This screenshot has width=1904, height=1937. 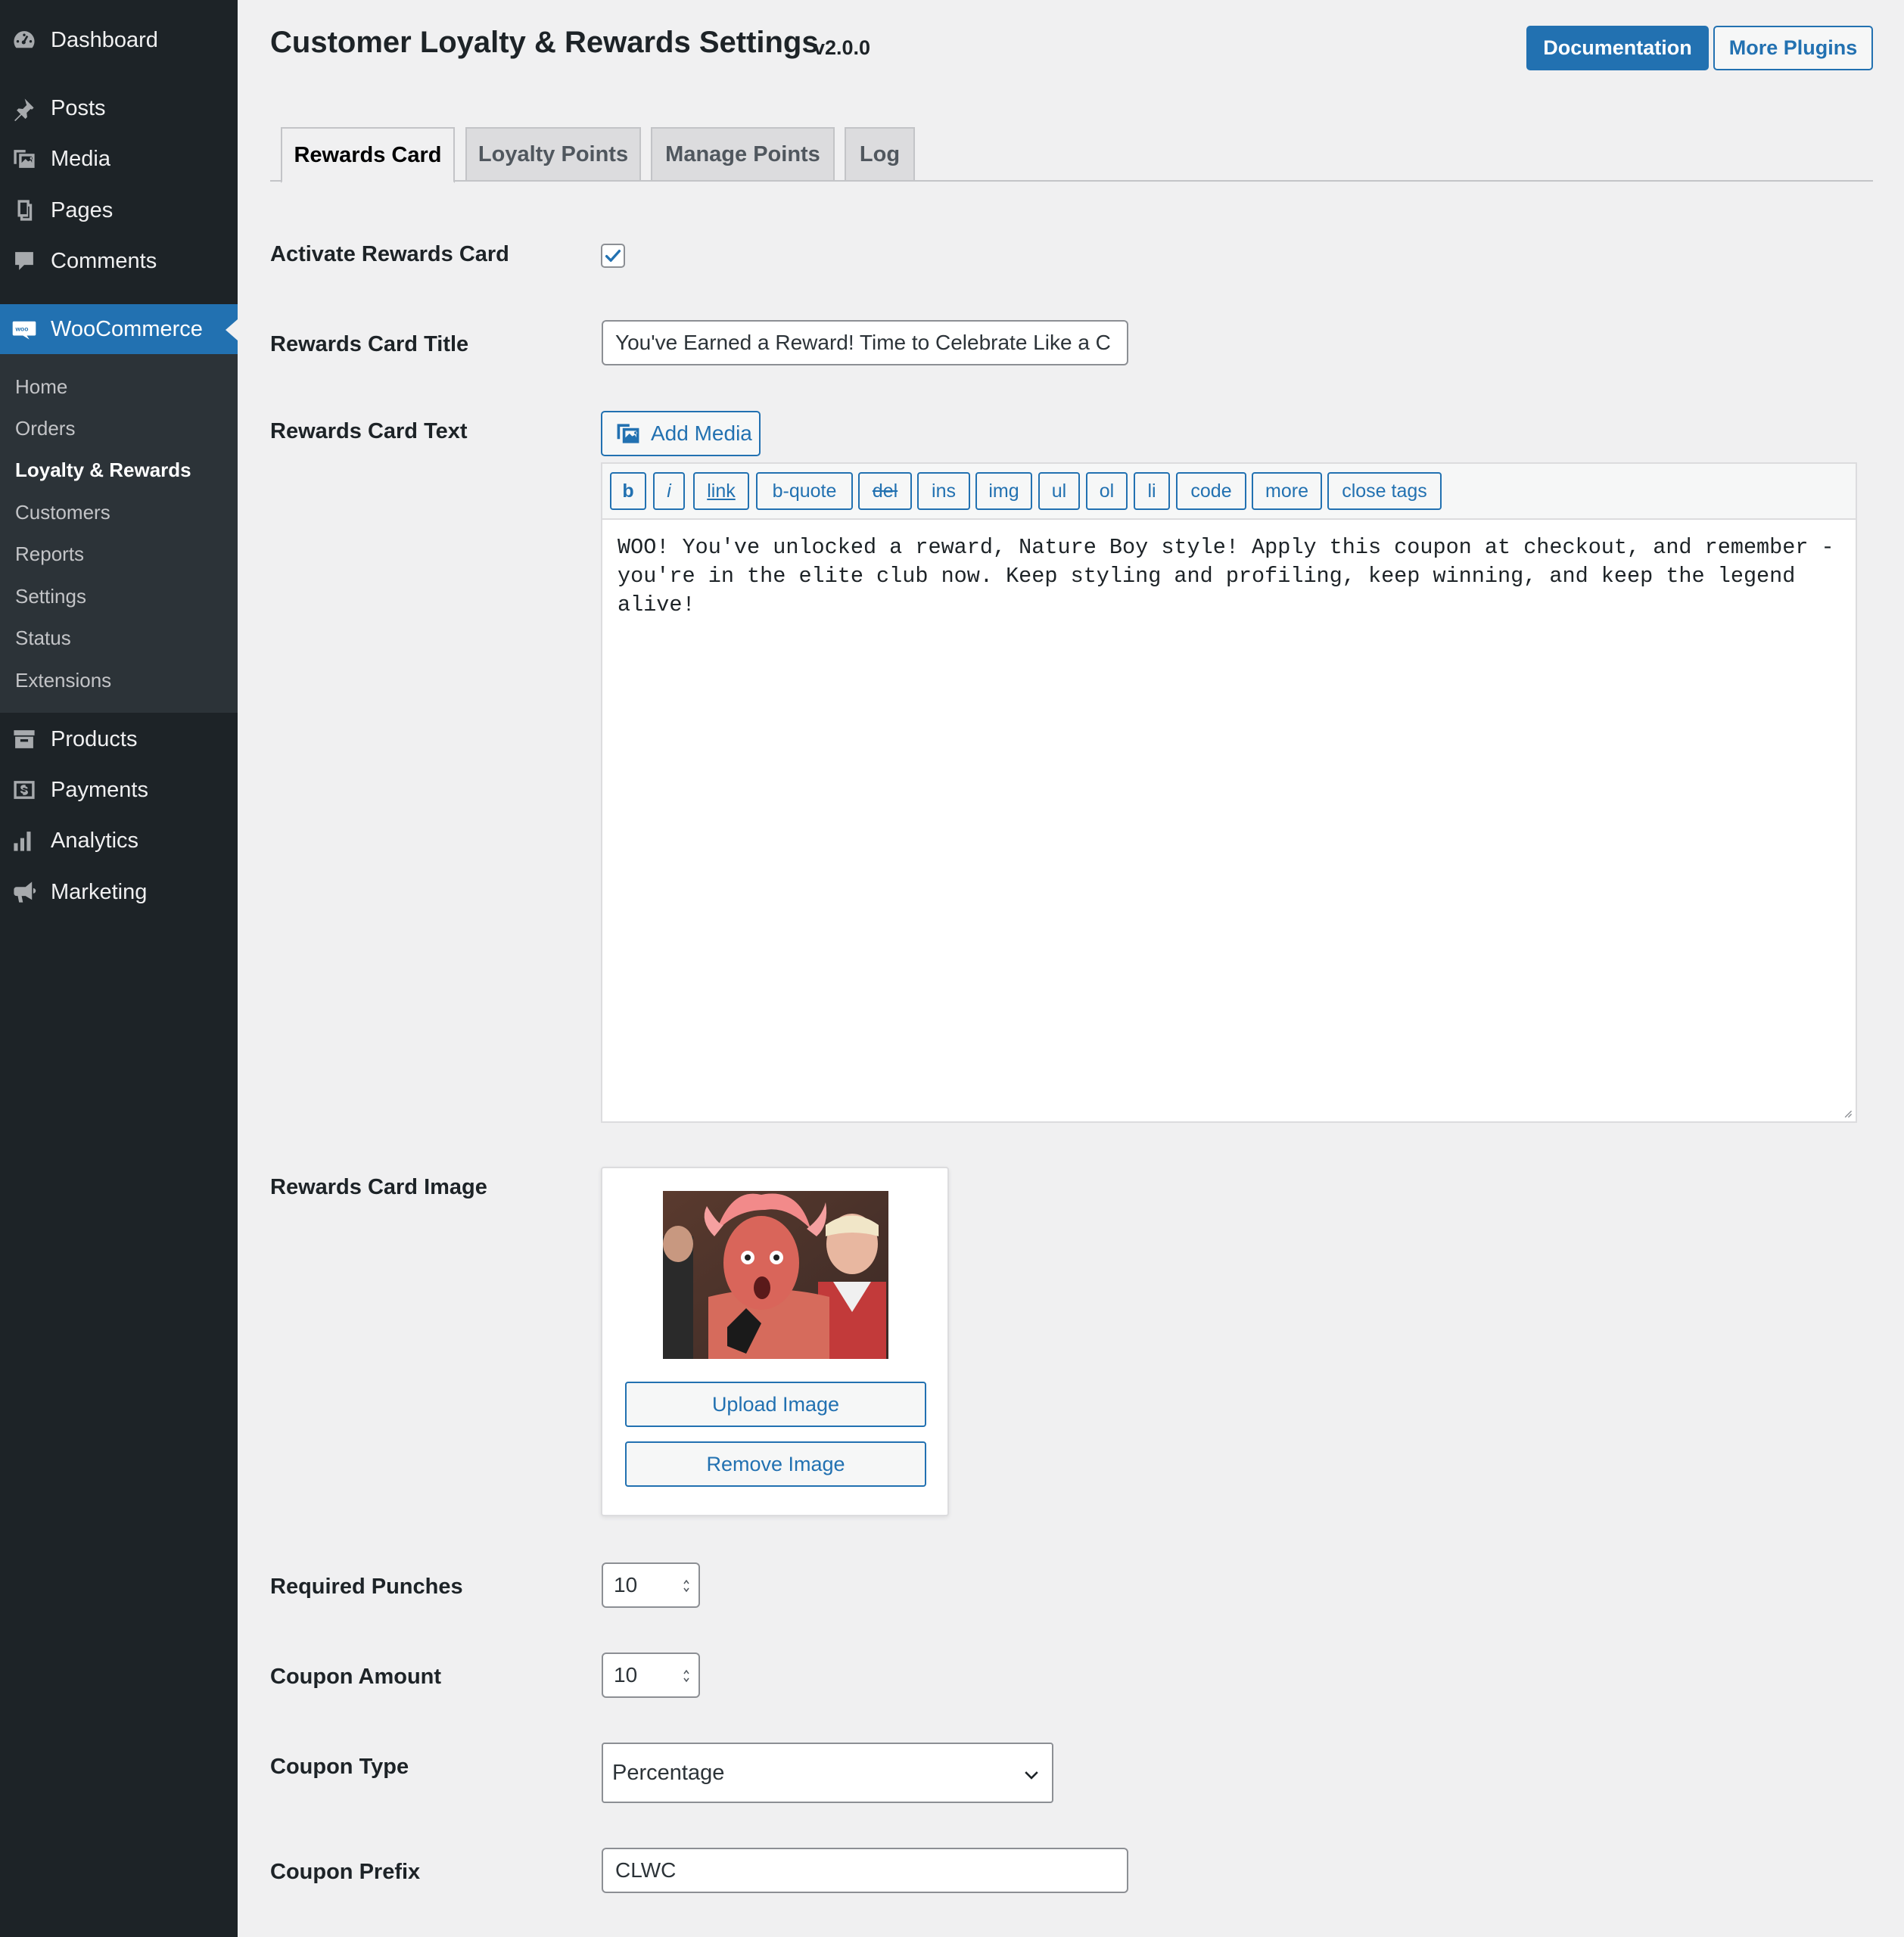 What do you see at coordinates (339, 1767) in the screenshot?
I see `coupon-type-label: Coupon Type` at bounding box center [339, 1767].